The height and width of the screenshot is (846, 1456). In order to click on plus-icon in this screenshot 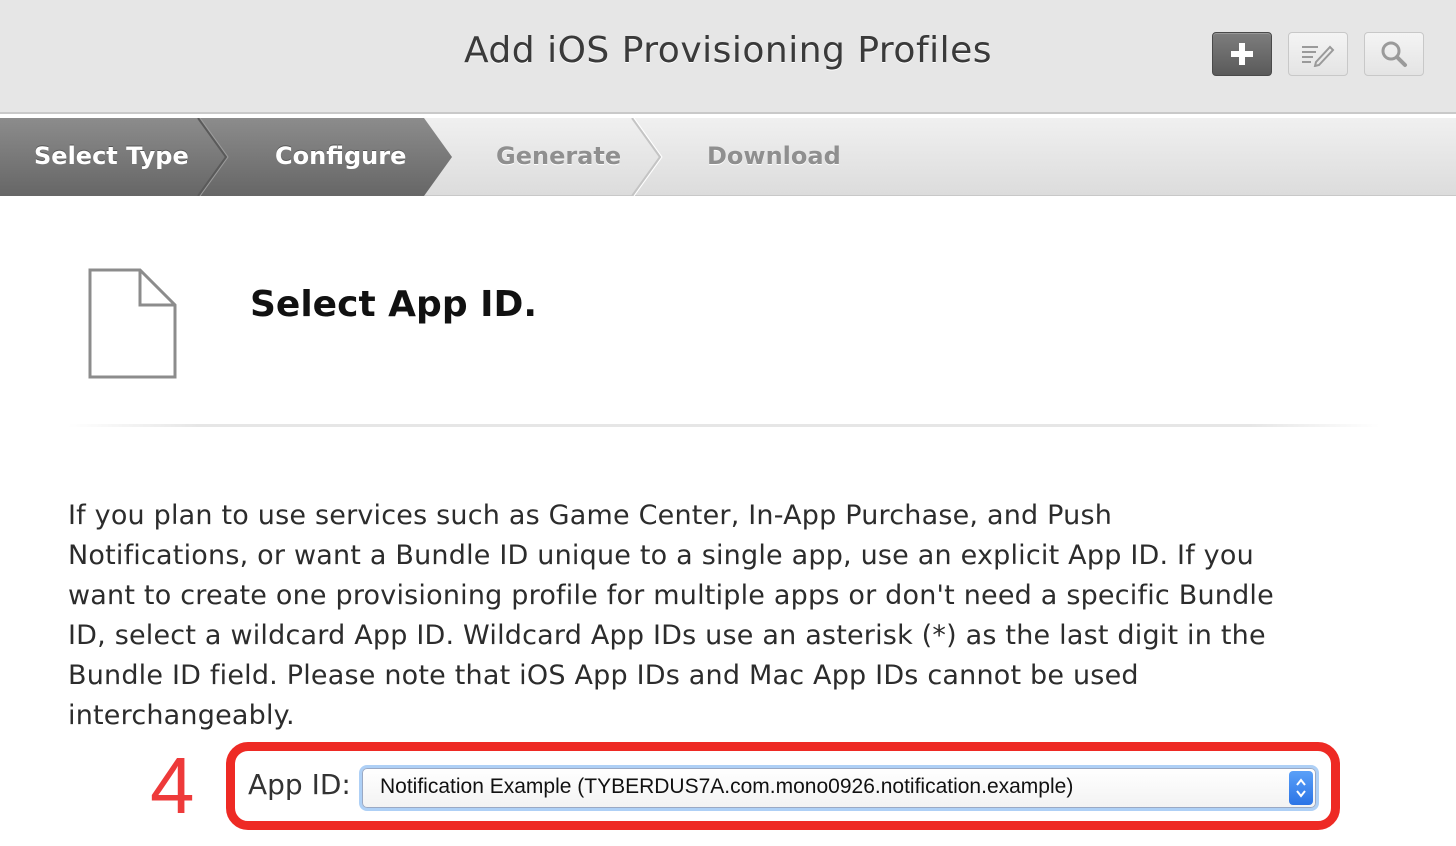, I will do `click(1242, 54)`.